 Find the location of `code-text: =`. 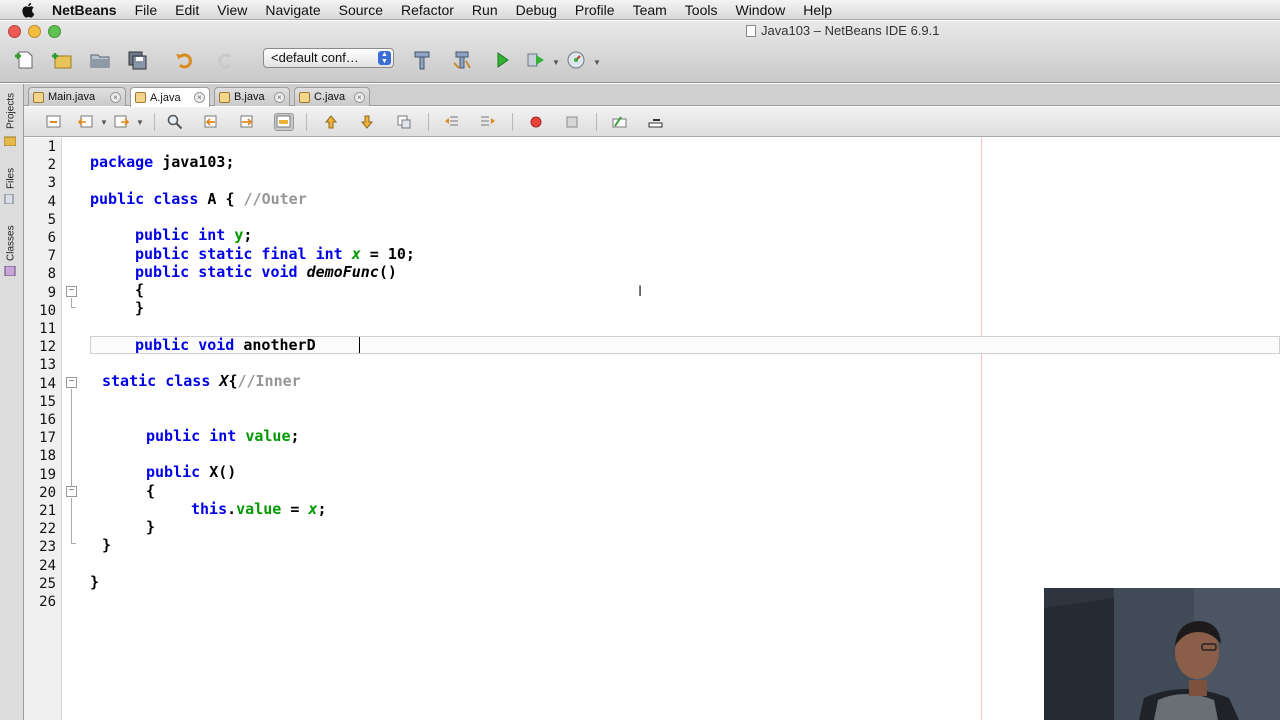

code-text: = is located at coordinates (295, 509).